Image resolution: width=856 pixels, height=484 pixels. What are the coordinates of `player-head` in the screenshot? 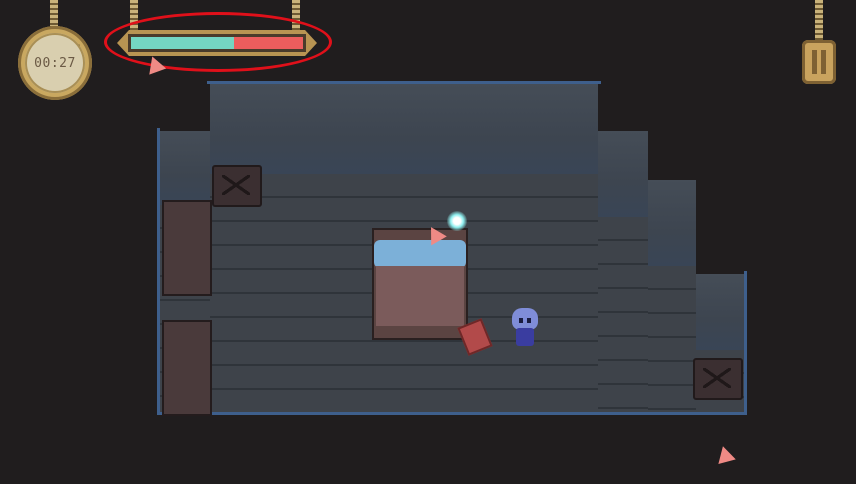 It's located at (525, 319).